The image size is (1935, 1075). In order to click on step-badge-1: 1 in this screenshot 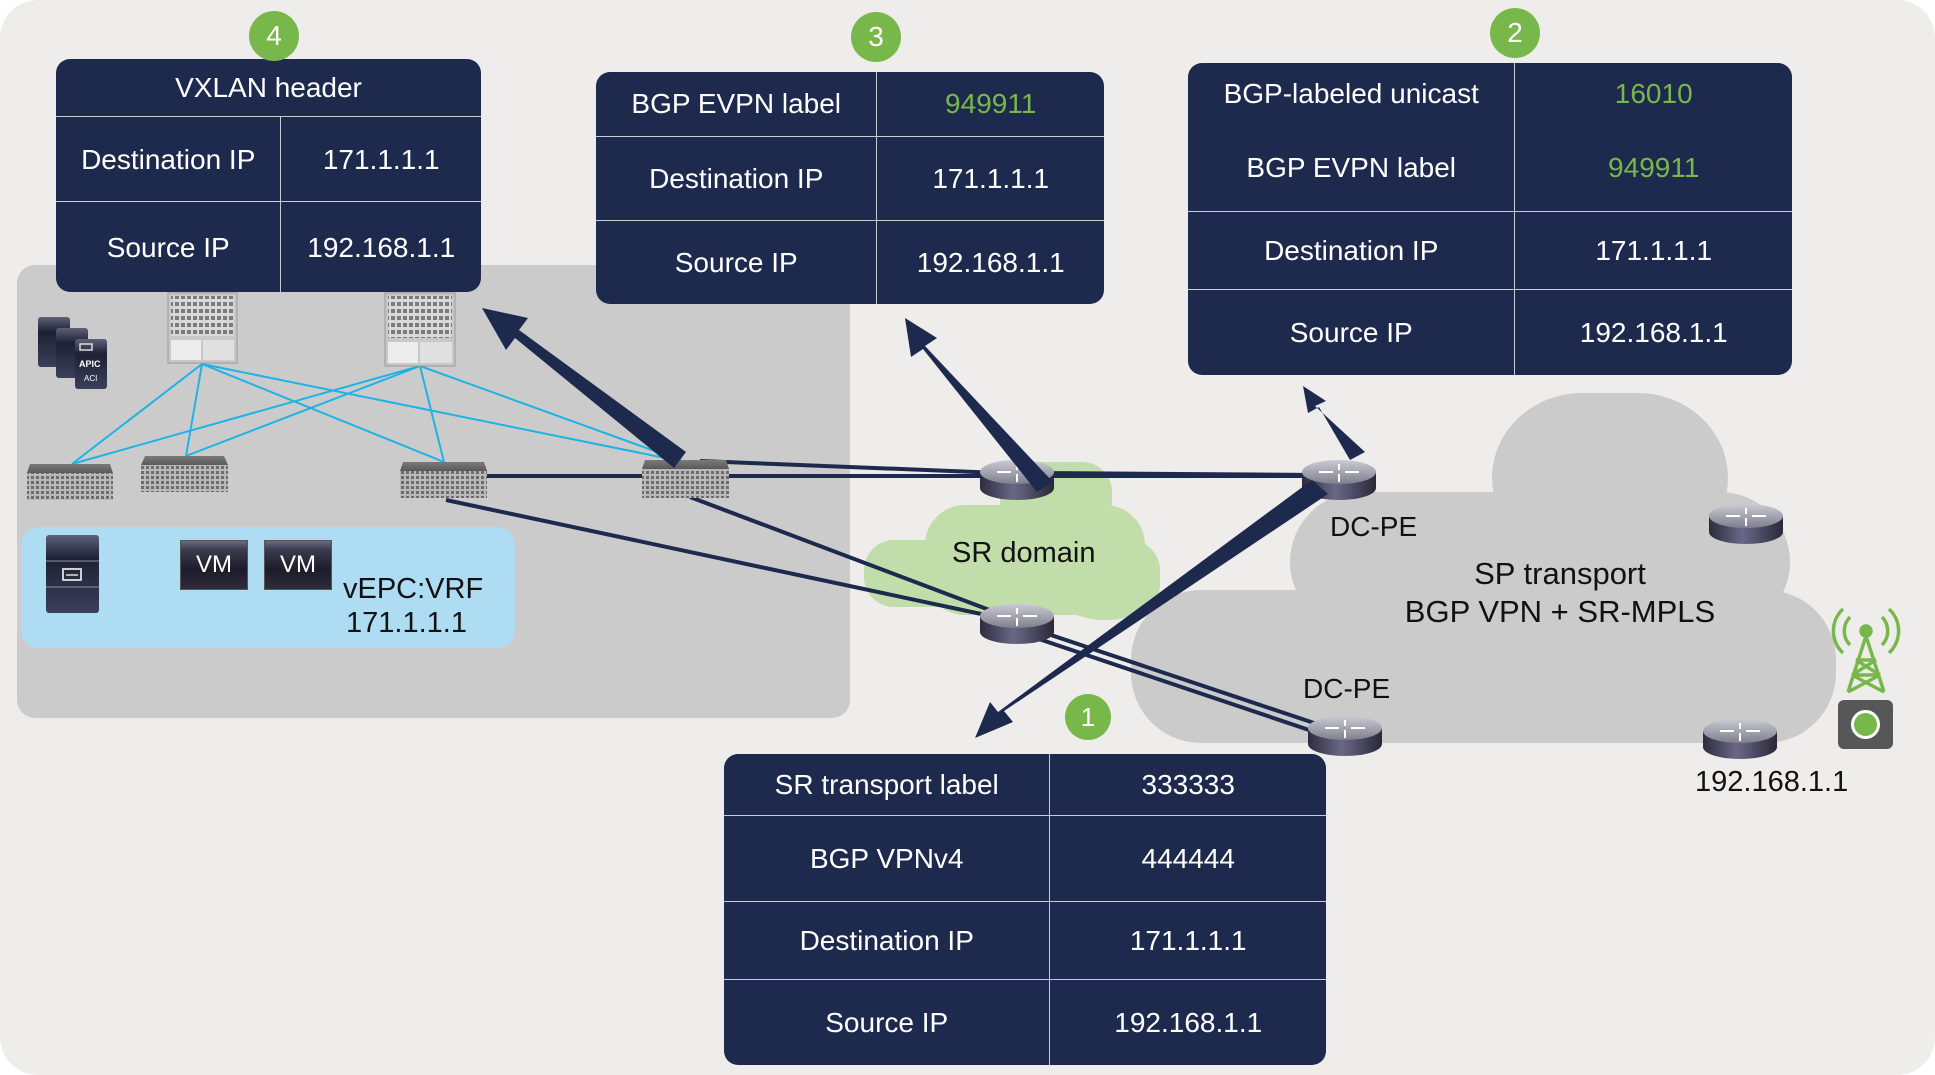, I will do `click(1088, 717)`.